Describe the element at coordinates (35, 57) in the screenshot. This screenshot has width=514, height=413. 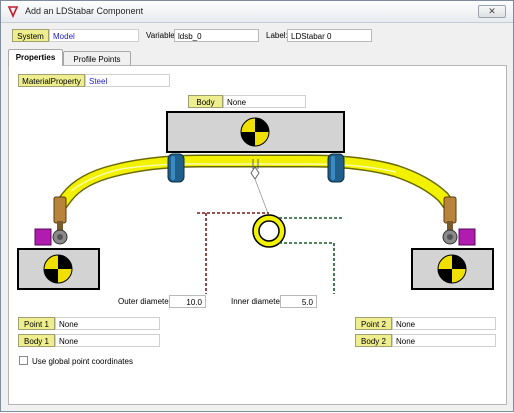
I see `tab-properties: Properties` at that location.